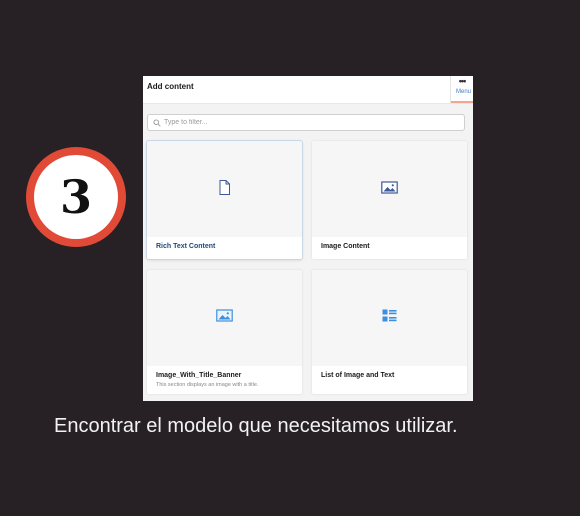 The width and height of the screenshot is (580, 516). I want to click on content-card-image: Image Content, so click(389, 200).